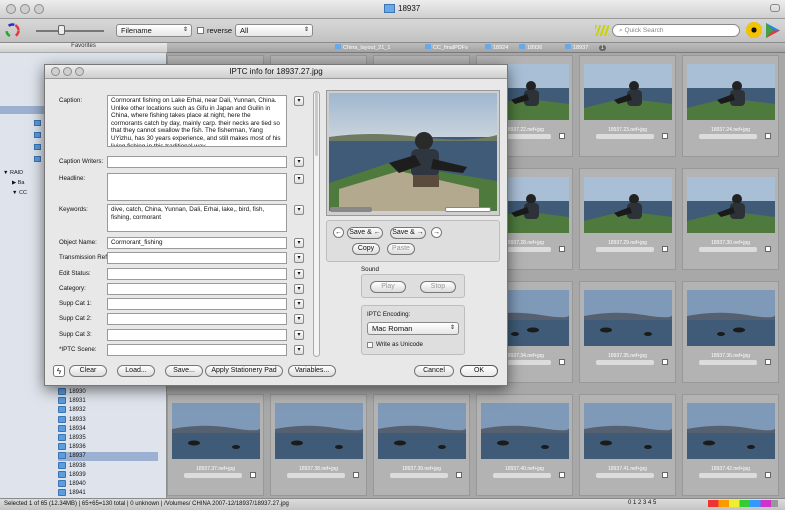 This screenshot has width=785, height=510. I want to click on folder-item: 18932, so click(108, 410).